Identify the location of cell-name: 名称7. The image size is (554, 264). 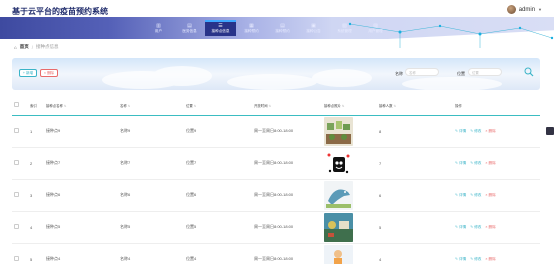
(125, 162).